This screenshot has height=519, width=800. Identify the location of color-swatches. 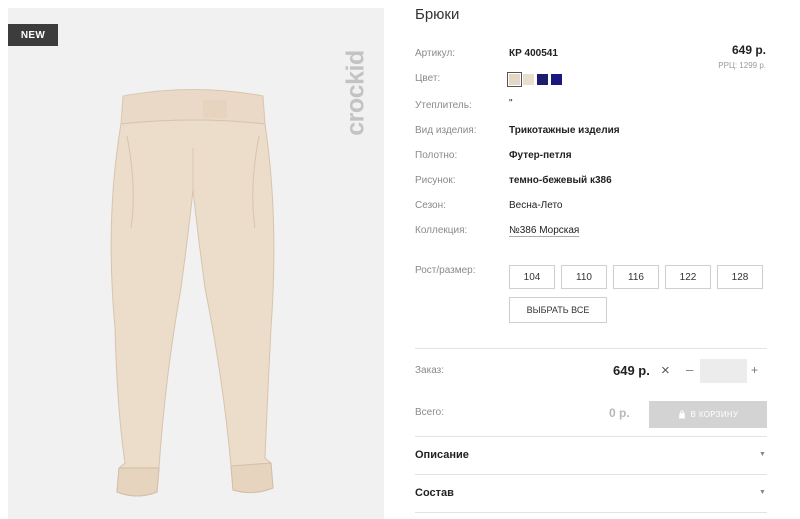
(534, 79).